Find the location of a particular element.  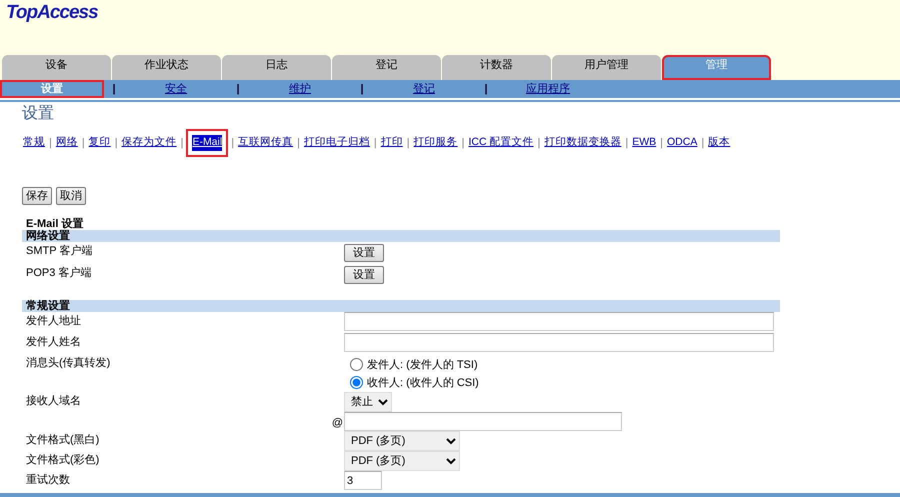

logo: TopAccess is located at coordinates (52, 13).